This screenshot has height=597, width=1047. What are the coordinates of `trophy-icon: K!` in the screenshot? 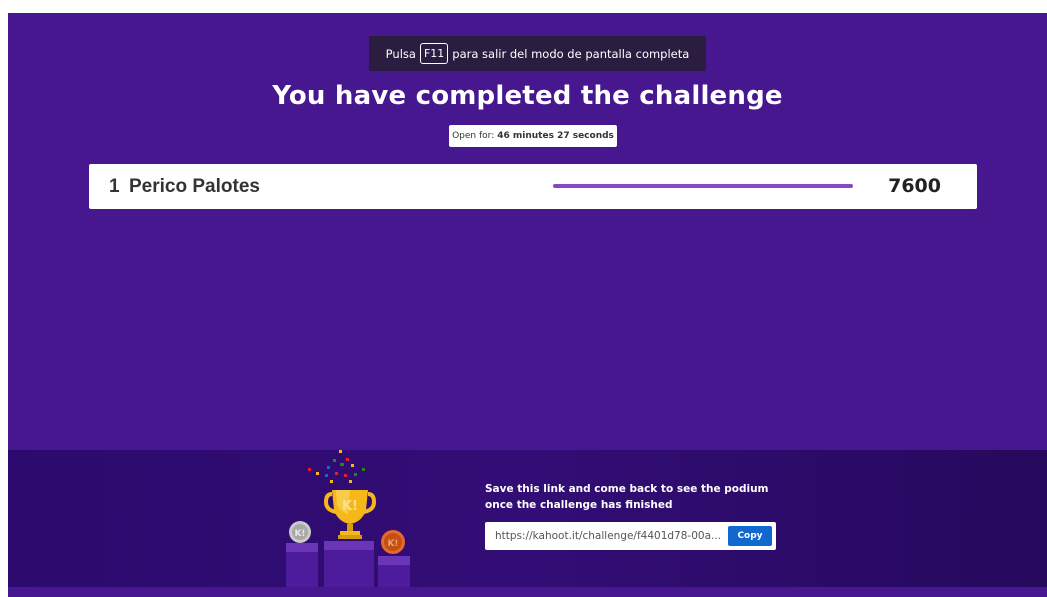 It's located at (350, 514).